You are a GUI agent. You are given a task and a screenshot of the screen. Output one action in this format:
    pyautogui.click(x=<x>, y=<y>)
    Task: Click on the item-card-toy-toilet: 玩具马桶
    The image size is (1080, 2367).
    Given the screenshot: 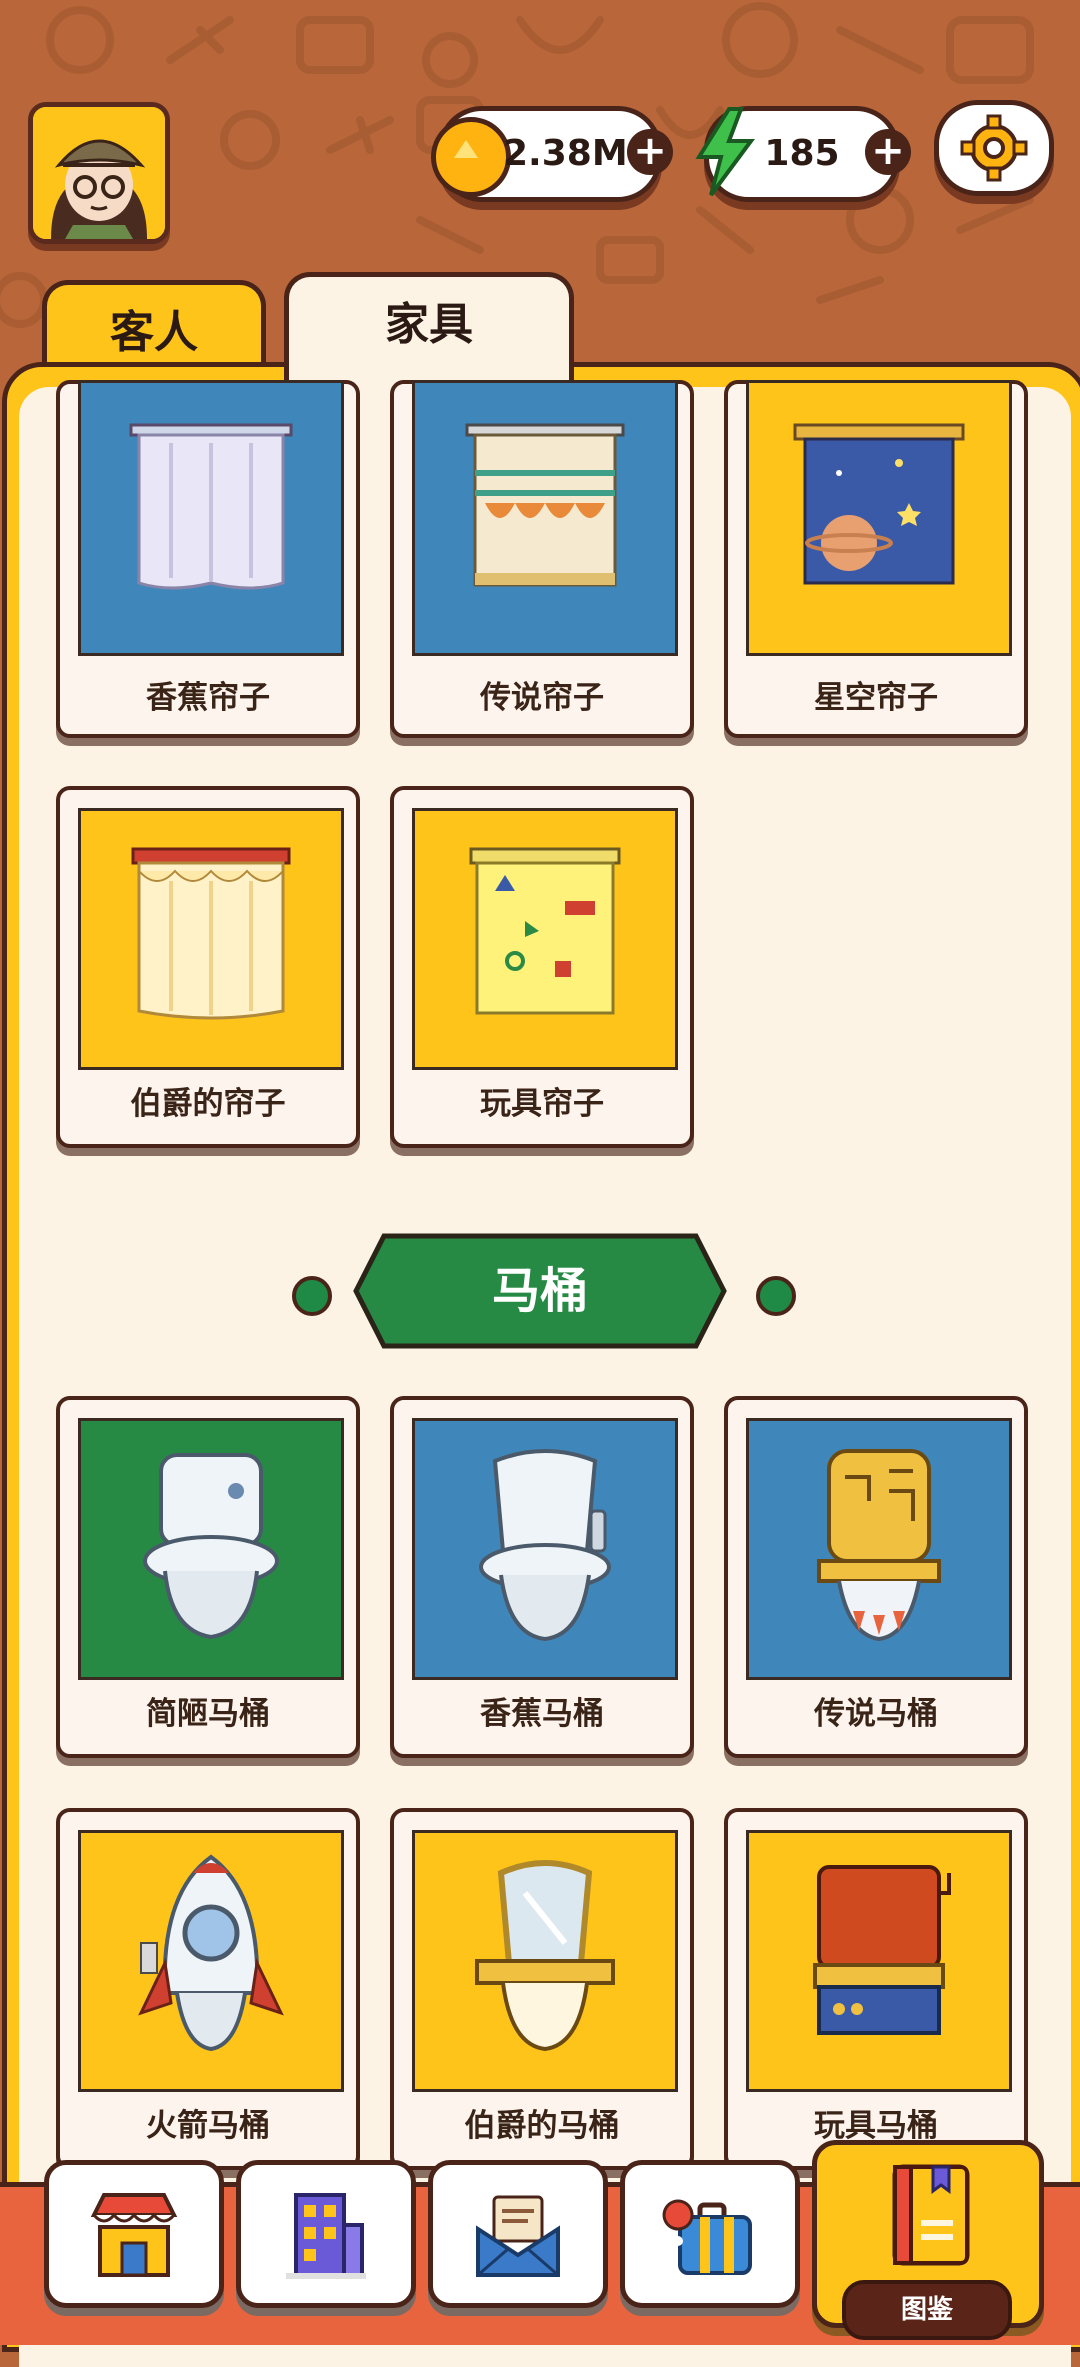 What is the action you would take?
    pyautogui.click(x=876, y=1989)
    